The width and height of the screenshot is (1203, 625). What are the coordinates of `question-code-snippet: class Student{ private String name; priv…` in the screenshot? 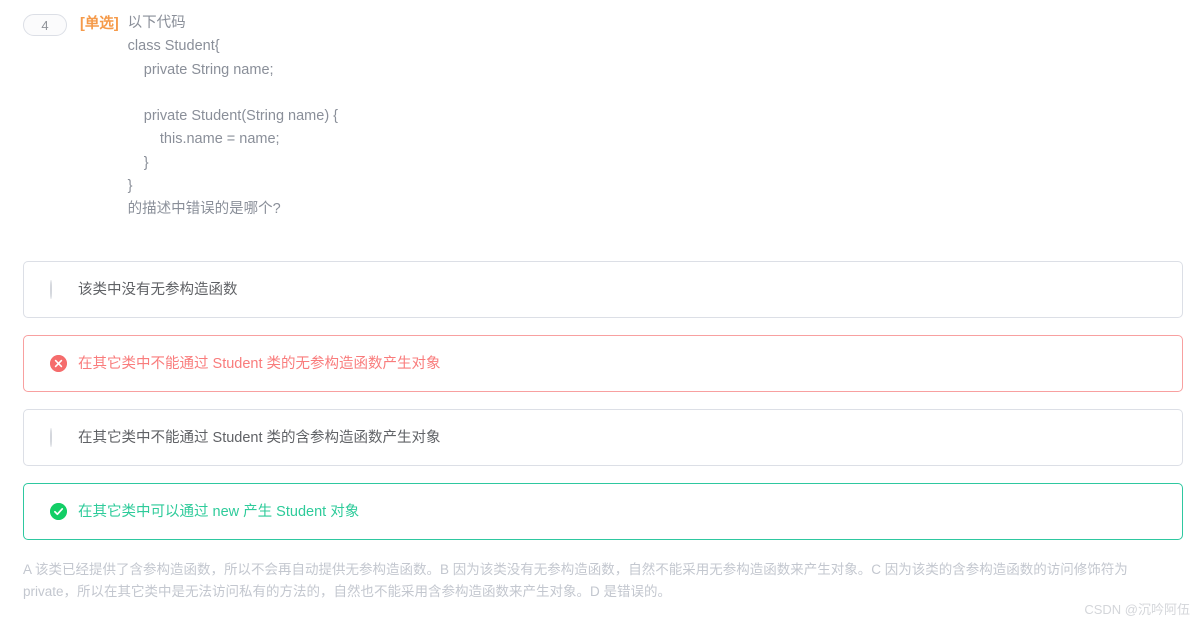 It's located at (233, 116).